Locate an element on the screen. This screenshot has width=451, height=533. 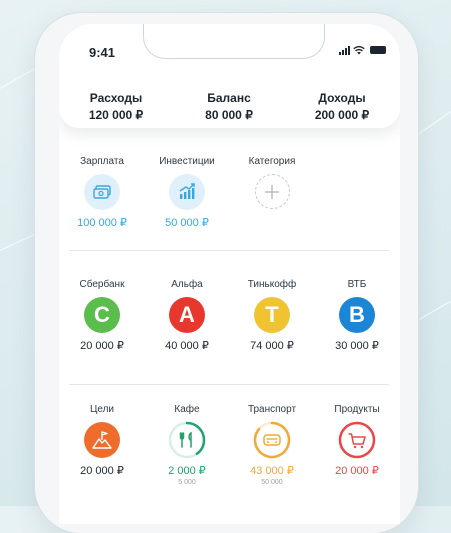
account-alfa: Альфа A 40 000 ₽ is located at coordinates (187, 315).